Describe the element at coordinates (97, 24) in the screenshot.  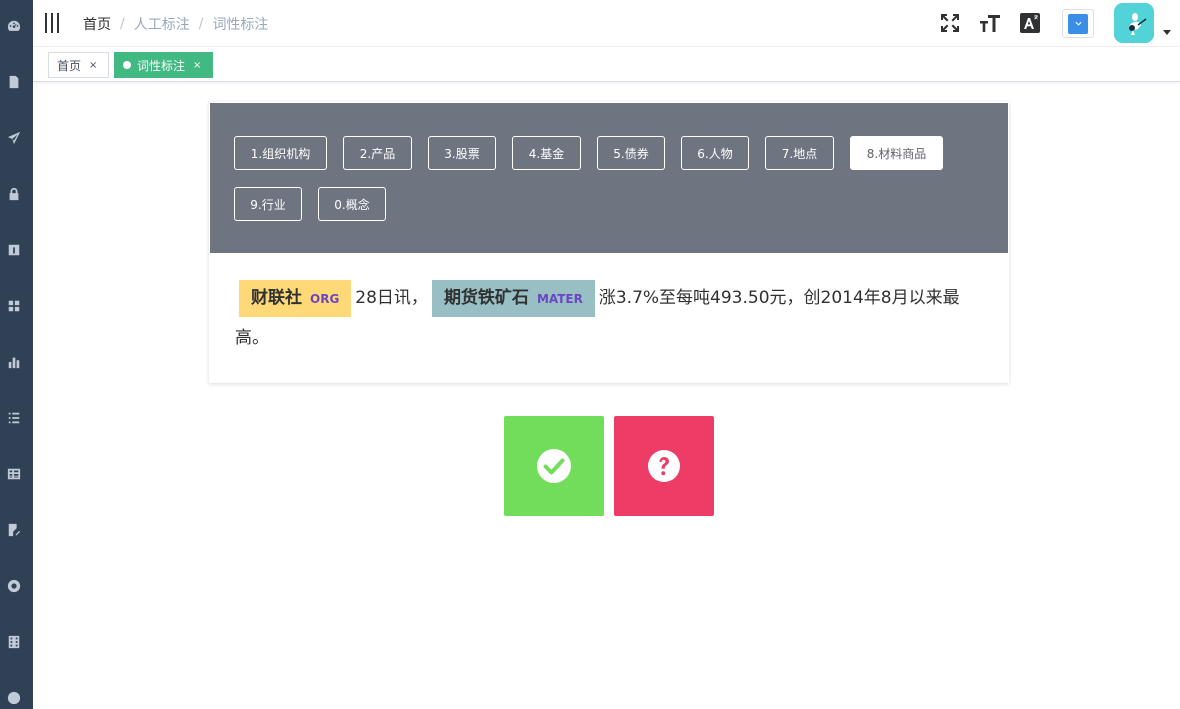
I see `breadcrumb-home: 首页` at that location.